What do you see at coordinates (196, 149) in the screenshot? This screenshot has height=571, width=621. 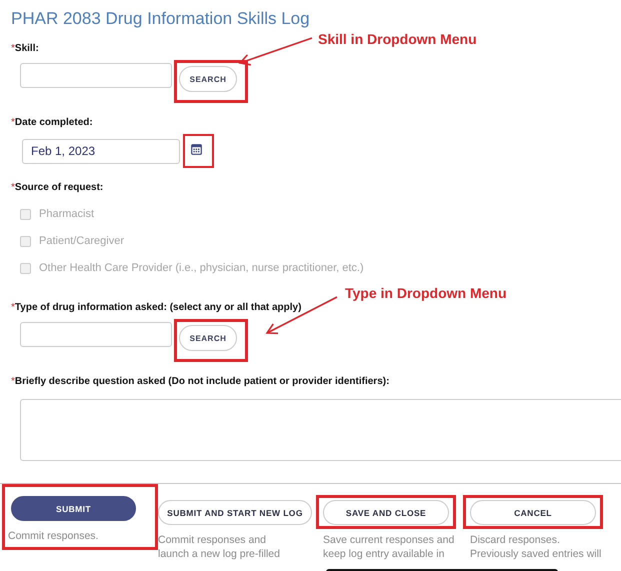 I see `calendar-icon` at bounding box center [196, 149].